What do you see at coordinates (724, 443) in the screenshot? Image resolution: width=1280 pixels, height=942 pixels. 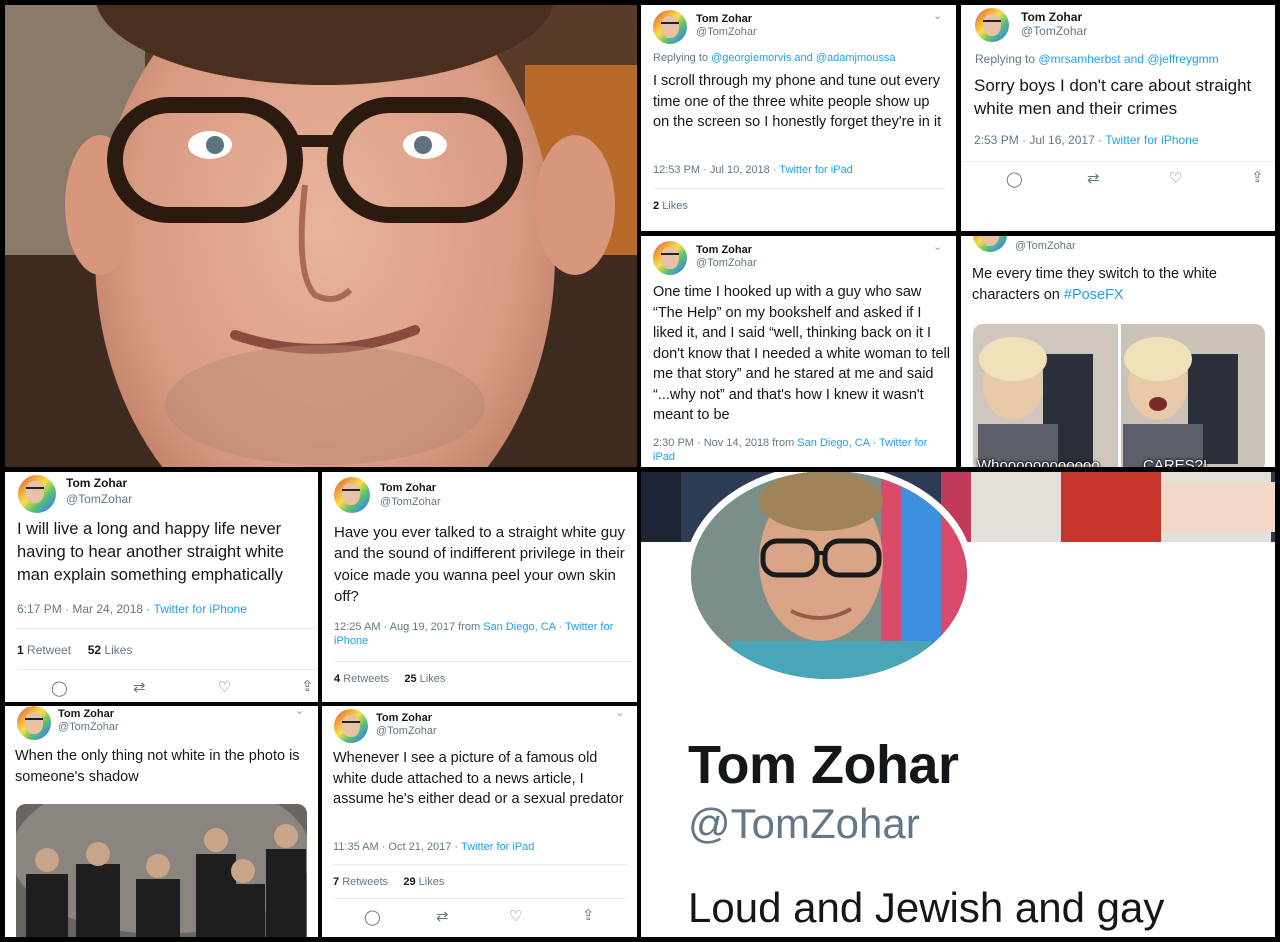 I see `timestamp-text: 2:30 PM · Nov 14, 2018 from` at bounding box center [724, 443].